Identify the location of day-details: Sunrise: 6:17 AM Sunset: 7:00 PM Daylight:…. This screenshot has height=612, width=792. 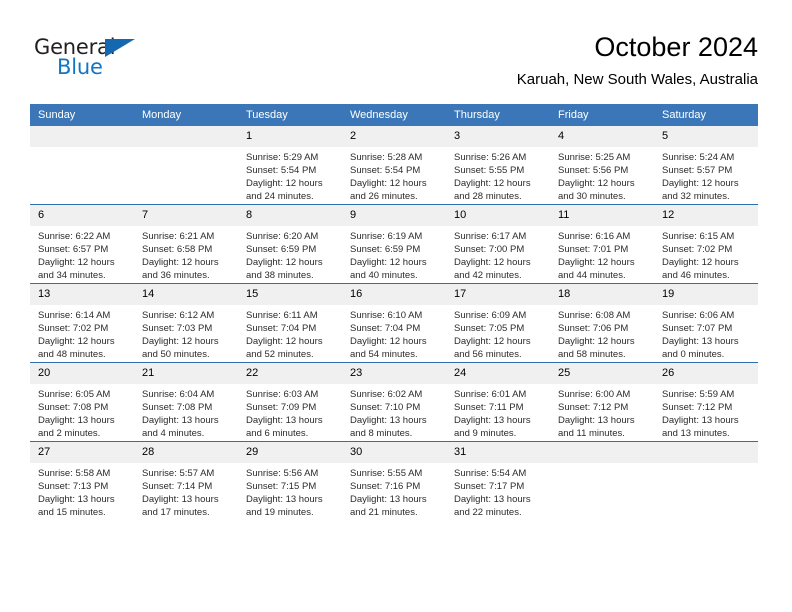
(498, 254).